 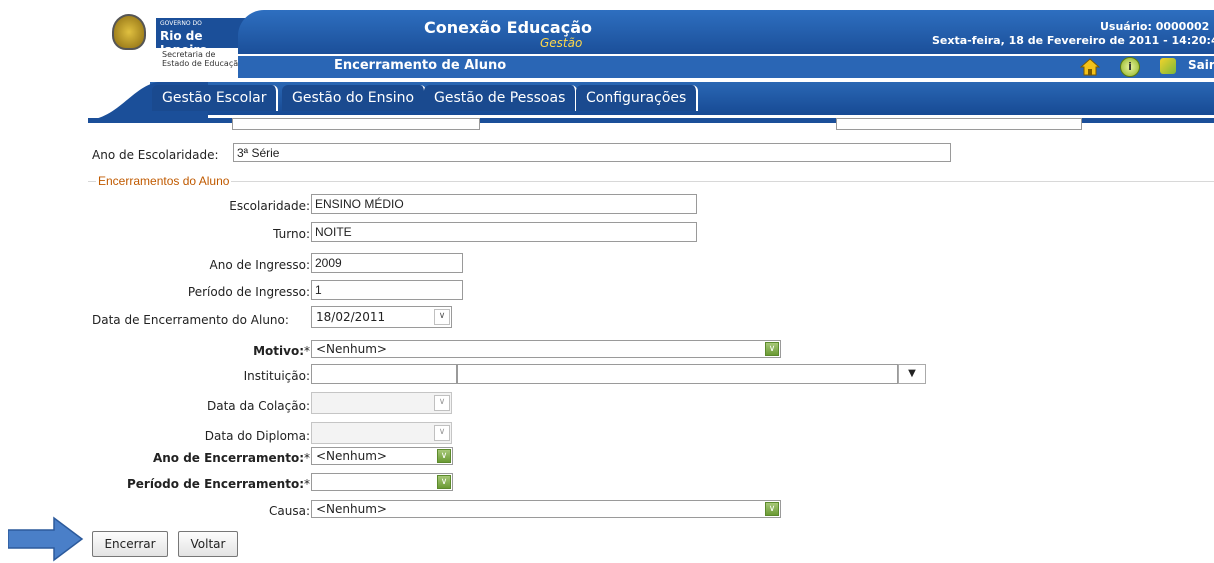 I want to click on ano-encerramento-select: <Nenhum> ∨, so click(x=382, y=456).